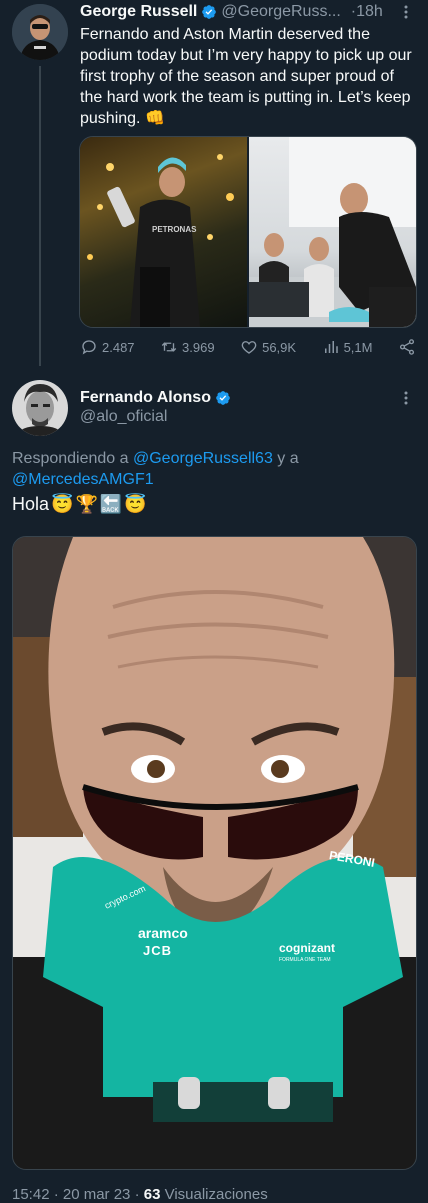  I want to click on tweet-meta: 15:42 · 20 mar 23 · 63 Visualizaciones, so click(140, 1194).